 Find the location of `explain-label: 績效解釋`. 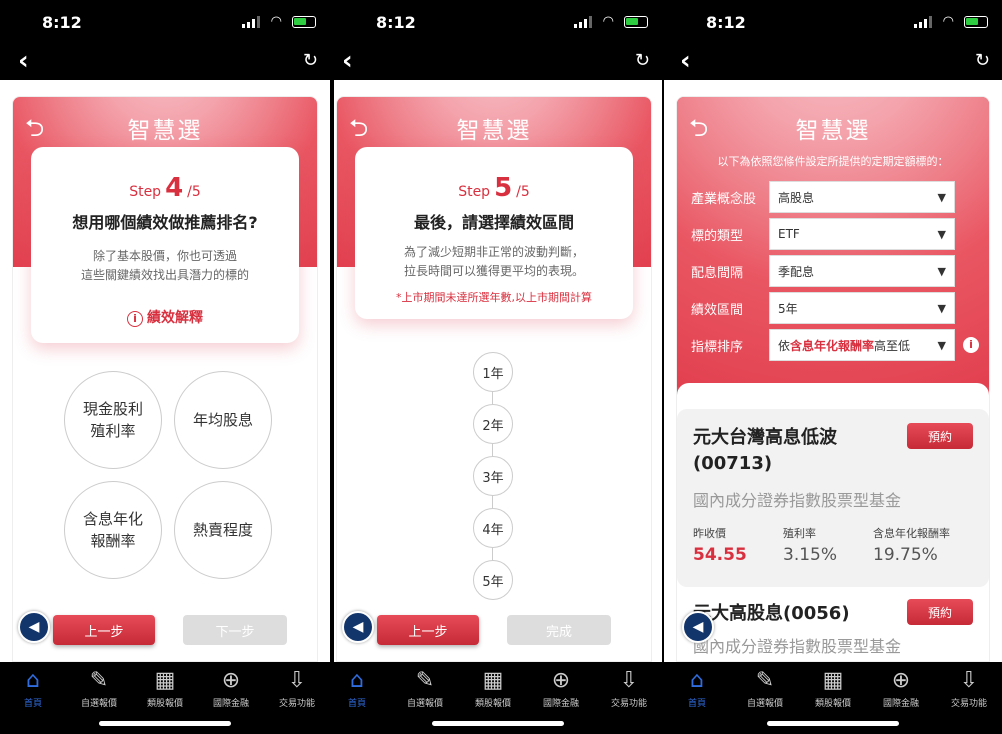

explain-label: 績效解釋 is located at coordinates (175, 318).